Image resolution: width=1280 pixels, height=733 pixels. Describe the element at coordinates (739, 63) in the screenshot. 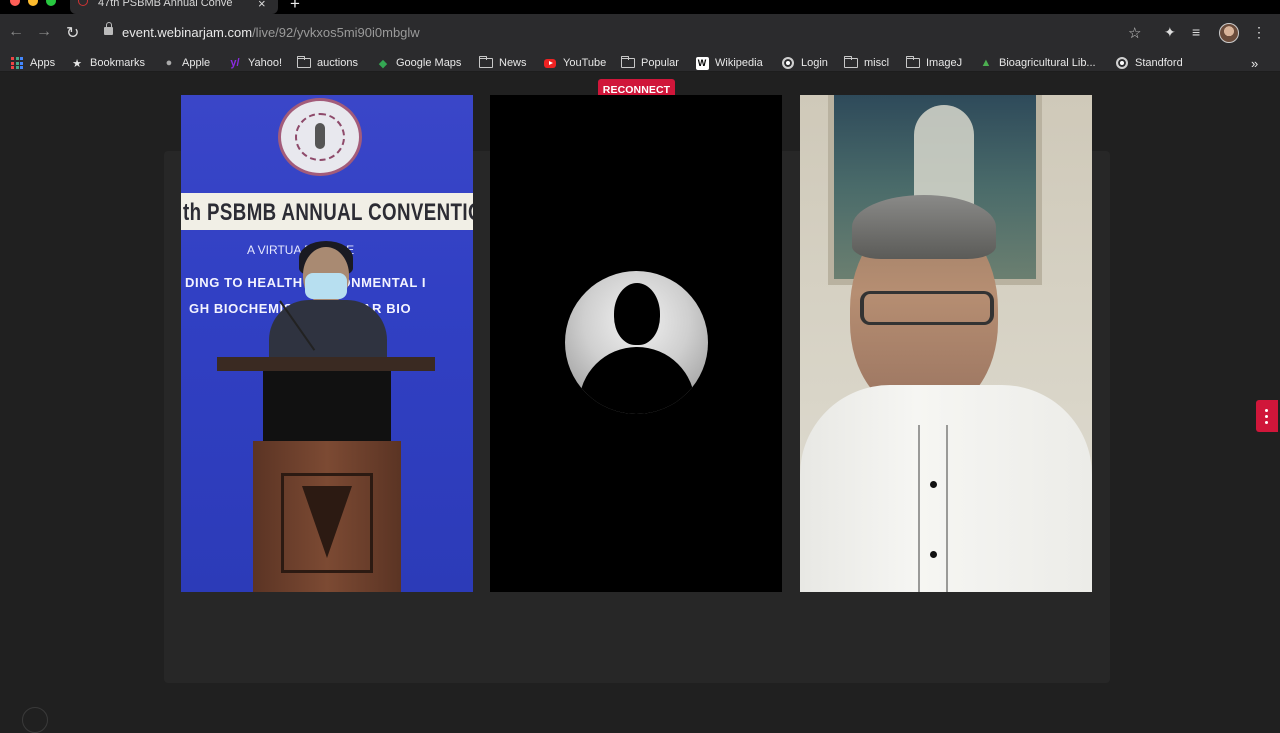

I see `bookmark-label: Wikipedia` at that location.